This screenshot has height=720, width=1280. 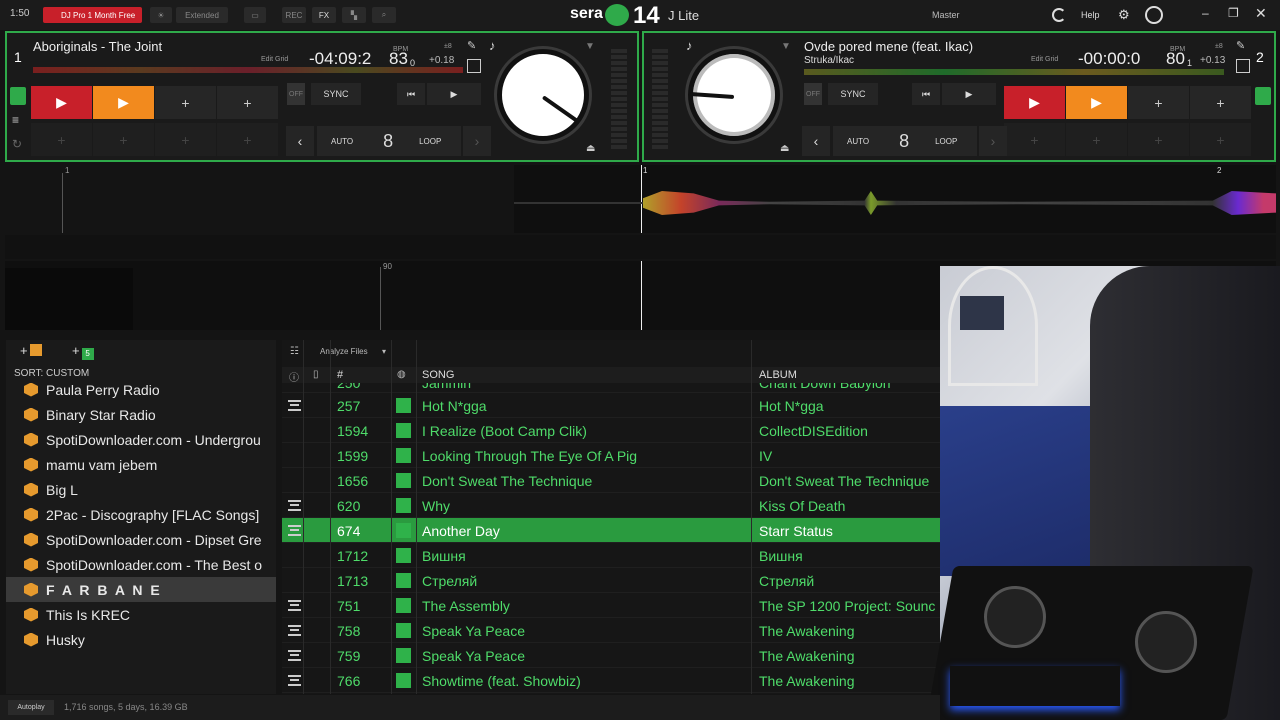 I want to click on autoplay-button: Autoplay, so click(x=31, y=707).